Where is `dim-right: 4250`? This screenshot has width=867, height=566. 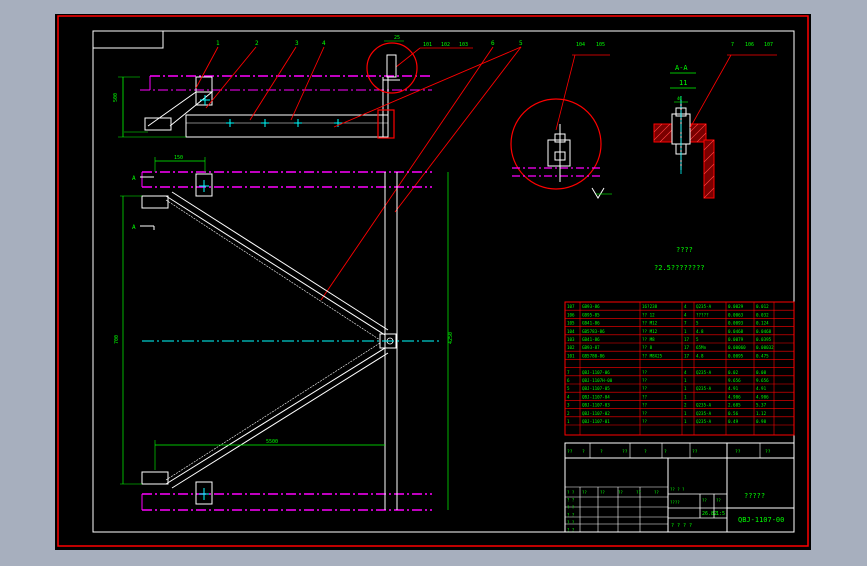 dim-right: 4250 is located at coordinates (451, 338).